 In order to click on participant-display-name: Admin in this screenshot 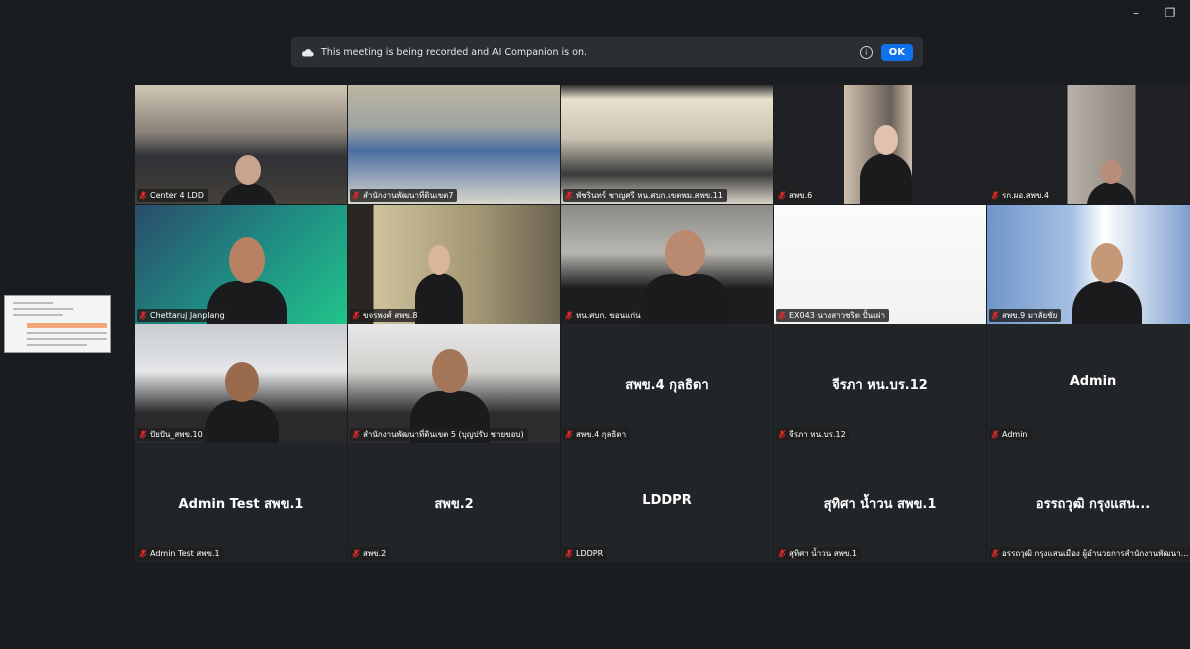, I will do `click(1093, 381)`.